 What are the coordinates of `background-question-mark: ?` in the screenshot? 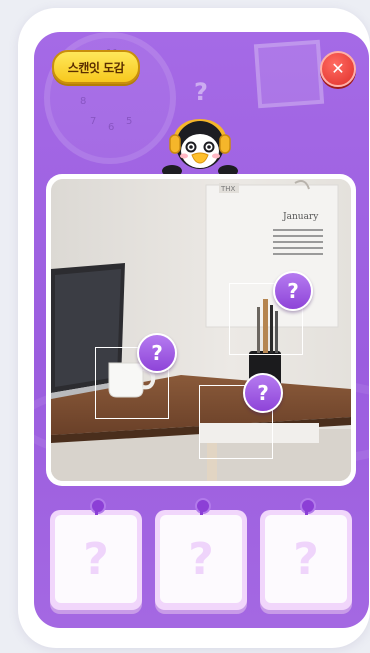 It's located at (201, 92).